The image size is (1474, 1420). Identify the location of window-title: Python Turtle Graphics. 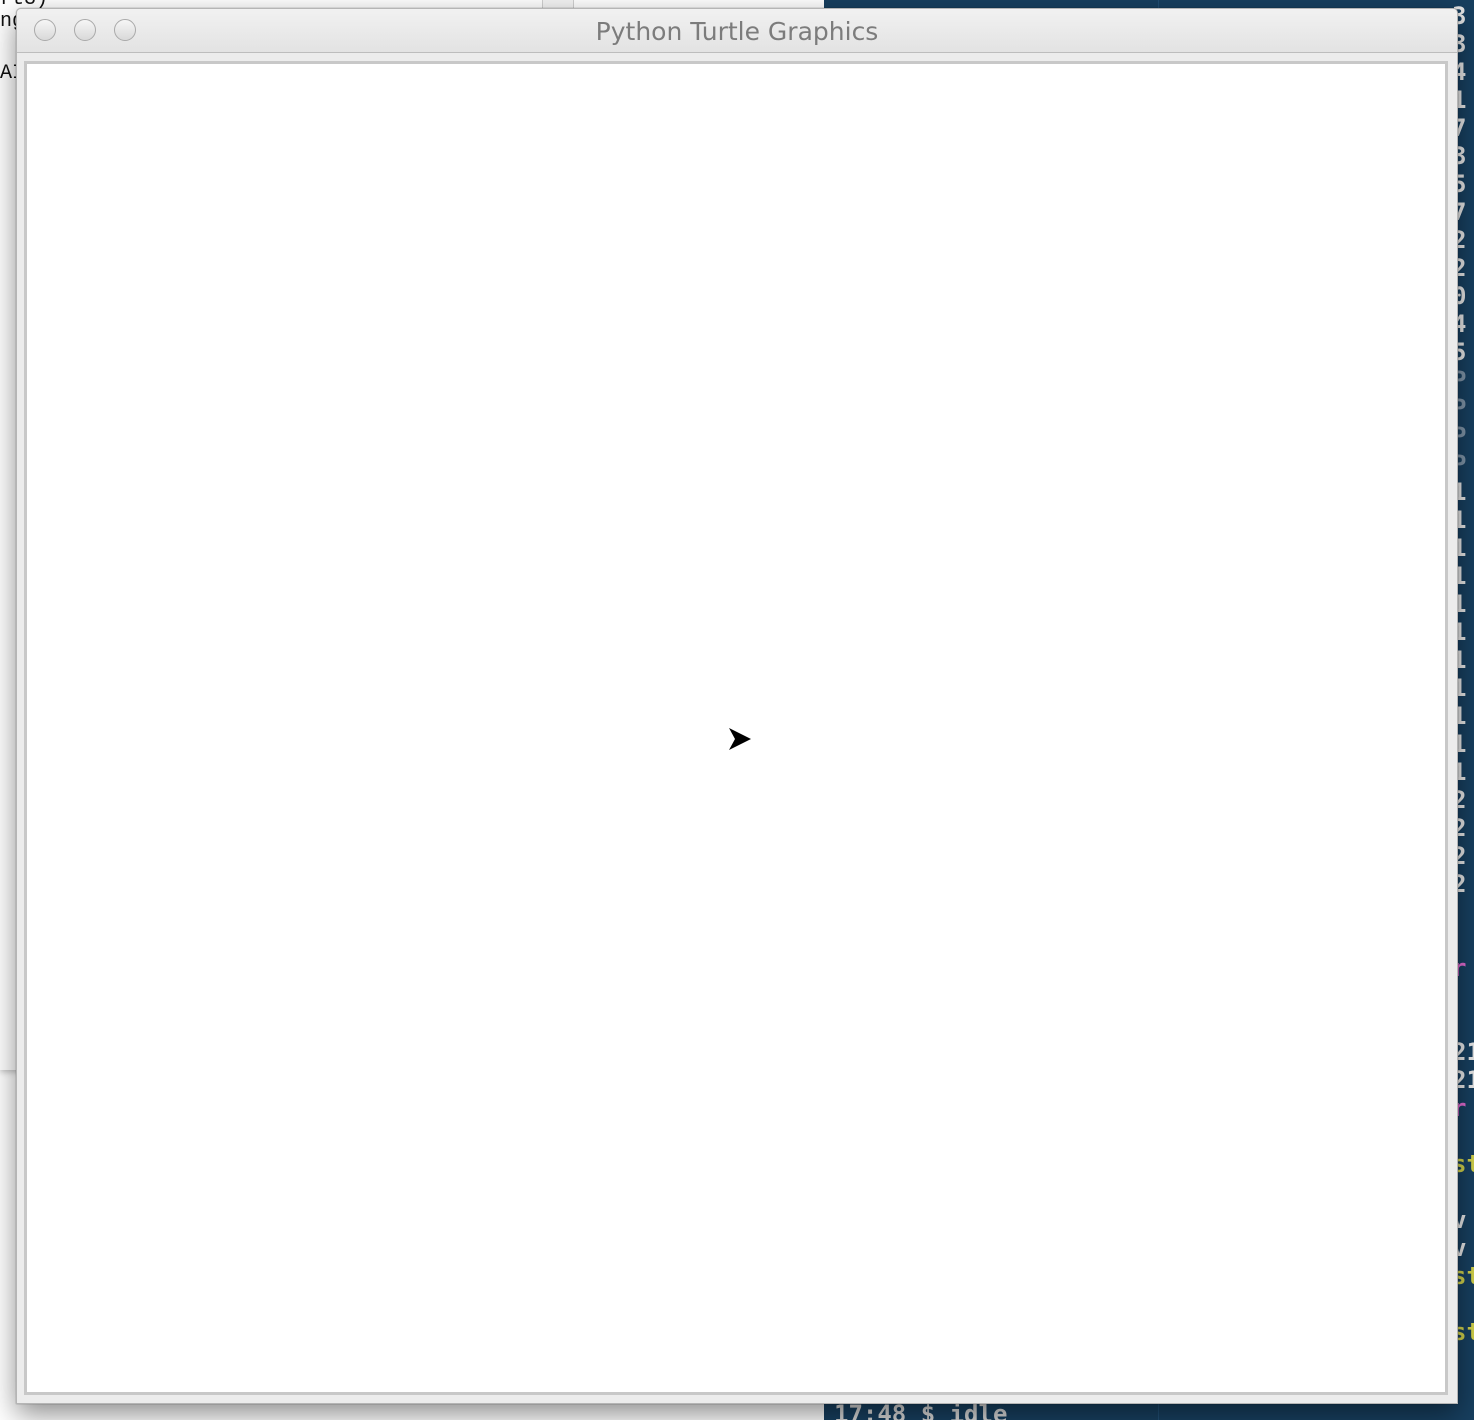
(737, 31).